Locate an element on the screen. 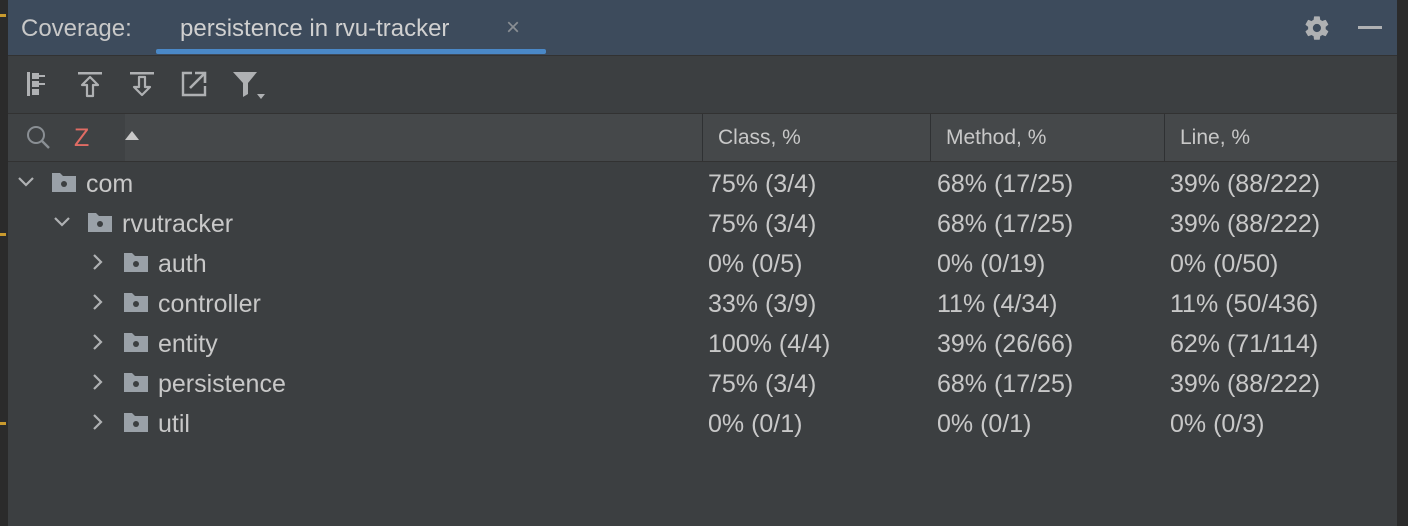  column-header-line: Line, % is located at coordinates (1215, 138).